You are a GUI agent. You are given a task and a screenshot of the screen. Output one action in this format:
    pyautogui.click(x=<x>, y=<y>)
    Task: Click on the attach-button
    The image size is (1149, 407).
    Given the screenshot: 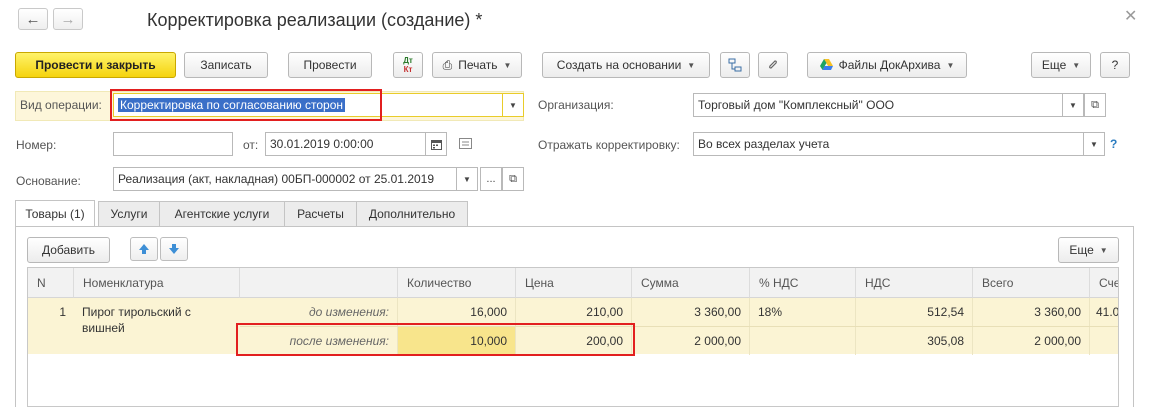 What is the action you would take?
    pyautogui.click(x=773, y=65)
    